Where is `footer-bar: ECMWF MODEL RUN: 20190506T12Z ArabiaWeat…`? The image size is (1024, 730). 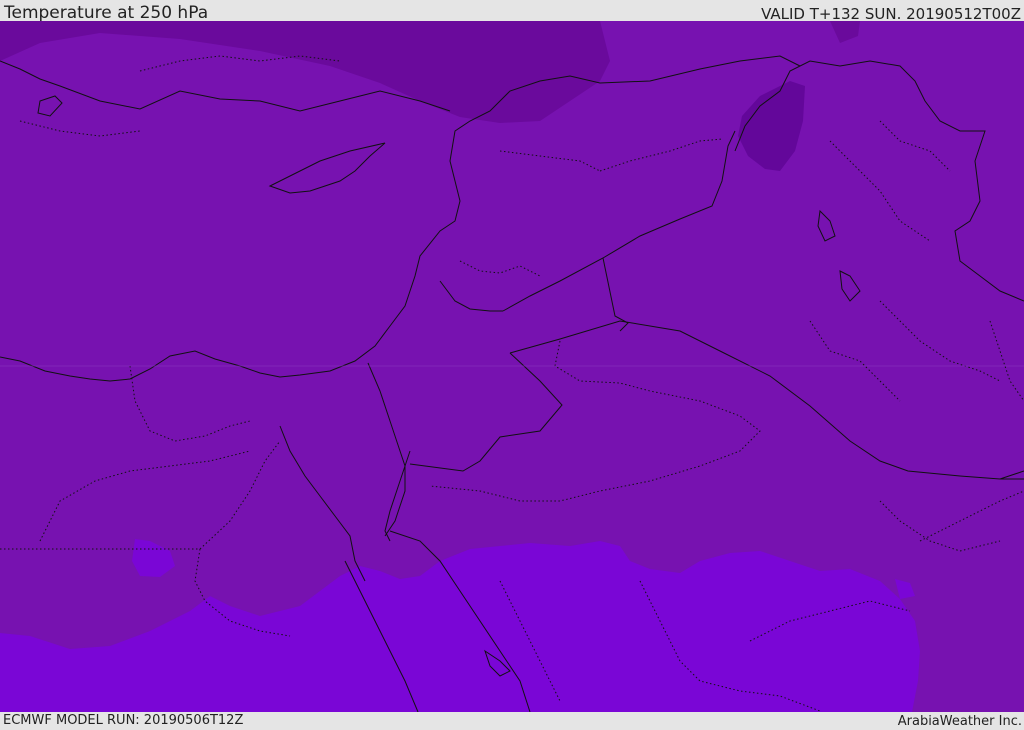 footer-bar: ECMWF MODEL RUN: 20190506T12Z ArabiaWeat… is located at coordinates (512, 720).